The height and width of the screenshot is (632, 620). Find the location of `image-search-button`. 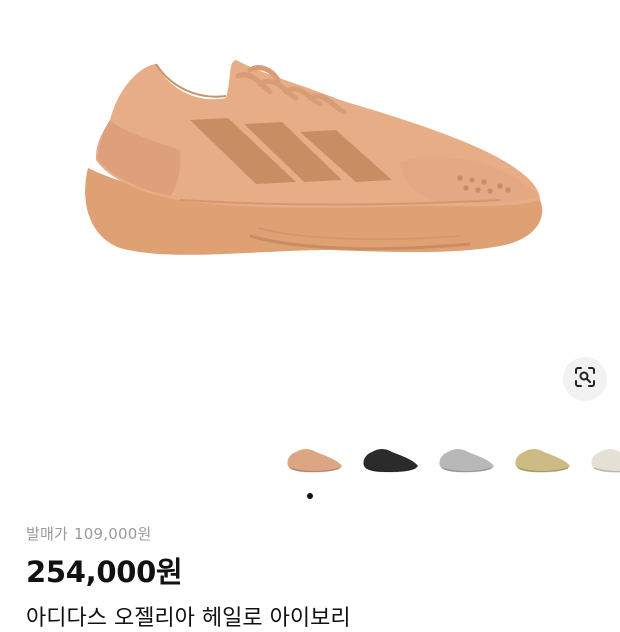

image-search-button is located at coordinates (585, 379).